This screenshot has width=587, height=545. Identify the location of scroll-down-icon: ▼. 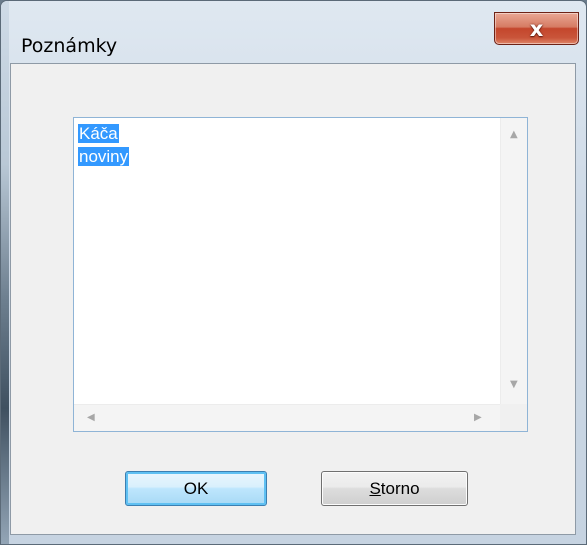
(514, 385).